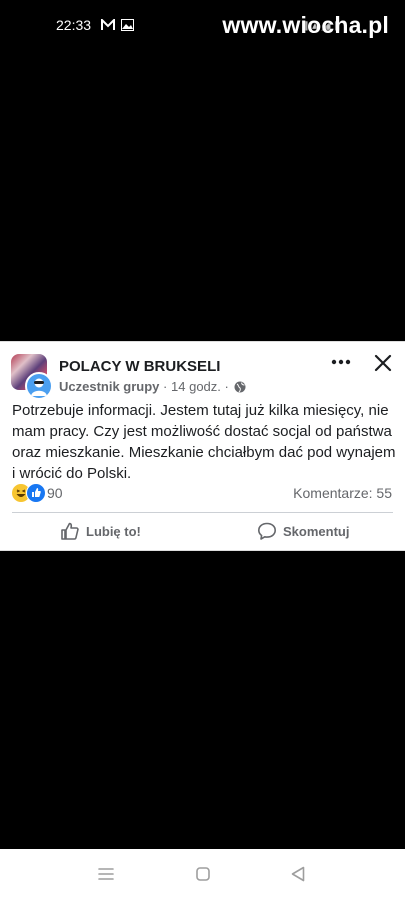  I want to click on user-avatar, so click(39, 386).